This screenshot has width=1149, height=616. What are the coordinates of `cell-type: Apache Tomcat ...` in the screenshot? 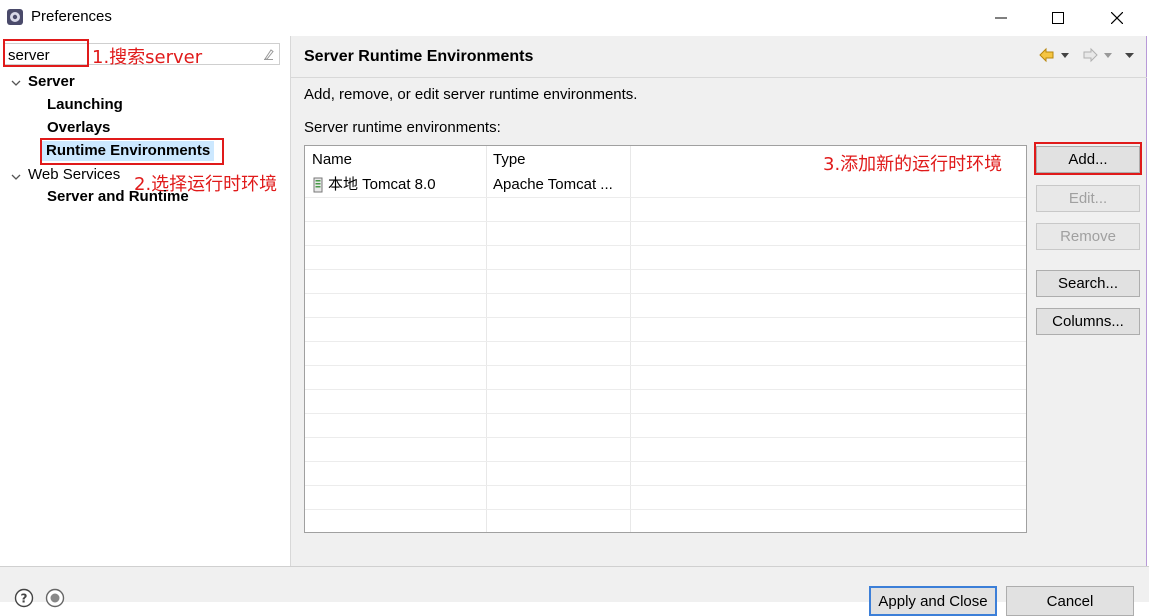 It's located at (558, 185).